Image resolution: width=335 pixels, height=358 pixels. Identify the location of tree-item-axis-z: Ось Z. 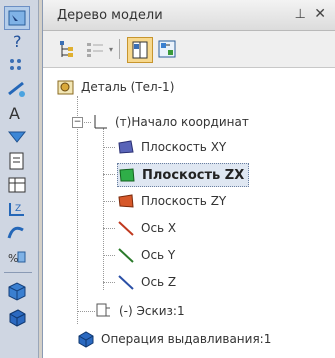
(146, 282).